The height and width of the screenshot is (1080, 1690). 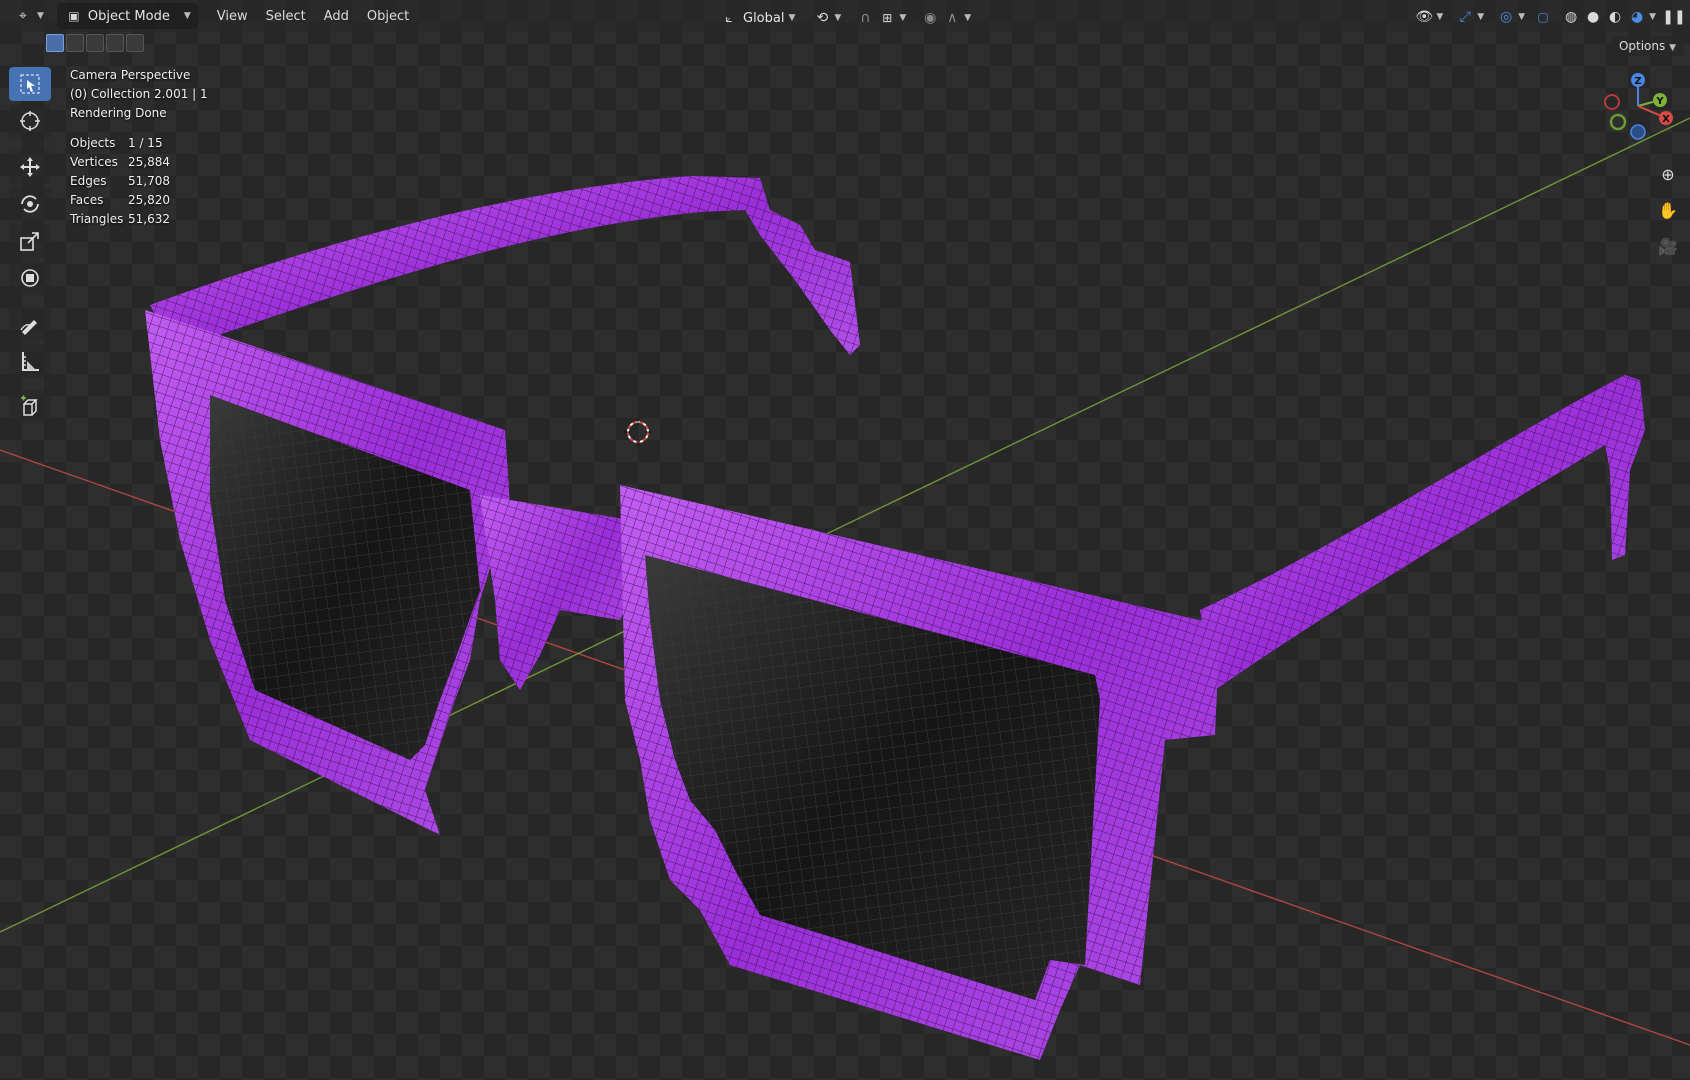 I want to click on select-subtract-button, so click(x=95, y=43).